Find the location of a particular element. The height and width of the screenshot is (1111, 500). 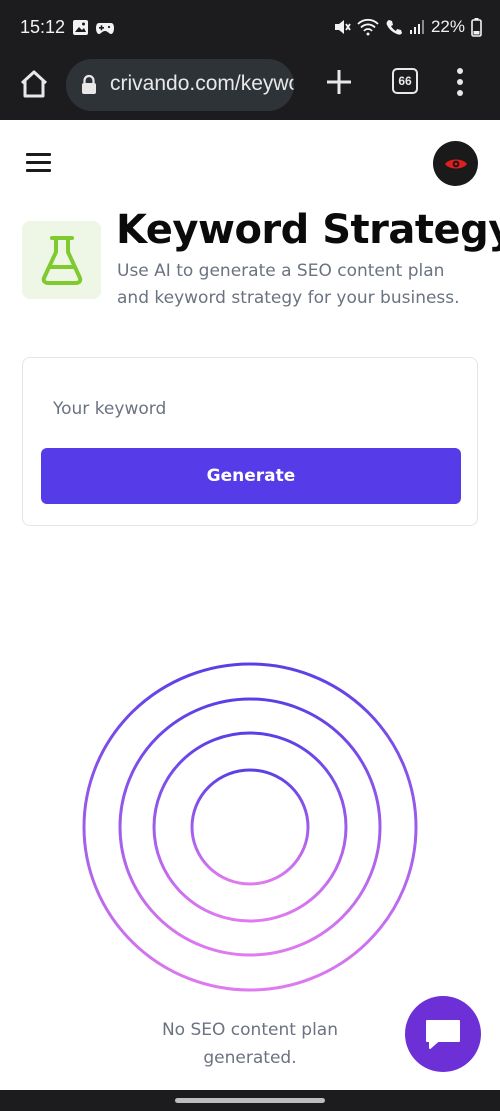

wifi-icon is located at coordinates (368, 27).